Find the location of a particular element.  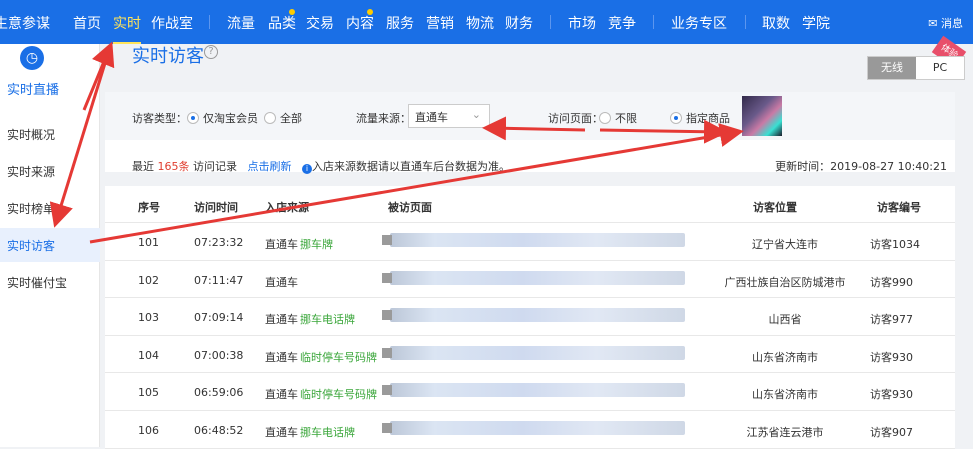

cell-time: 07:11:47 is located at coordinates (219, 280).